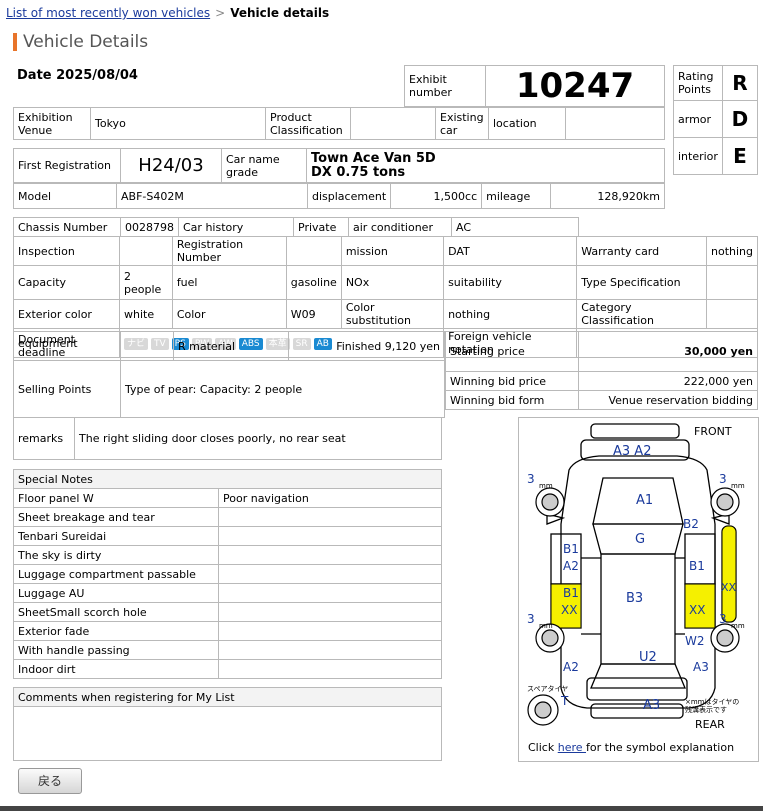 This screenshot has width=763, height=811. I want to click on special-note-left: With handle passing, so click(116, 650).